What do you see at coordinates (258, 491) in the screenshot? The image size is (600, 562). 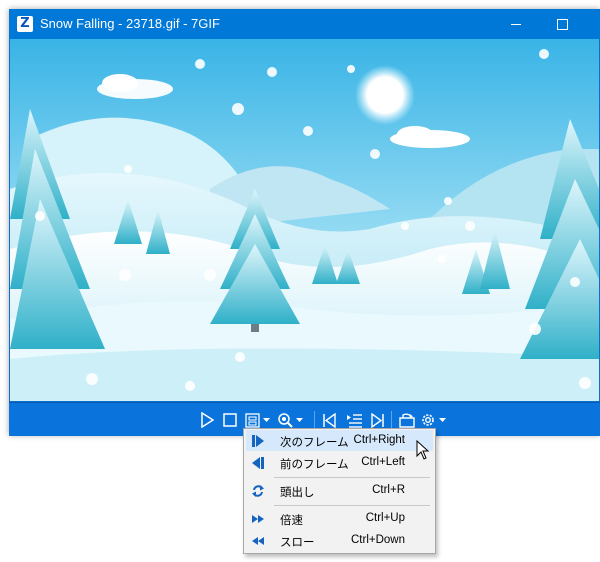 I see `rewind-icon` at bounding box center [258, 491].